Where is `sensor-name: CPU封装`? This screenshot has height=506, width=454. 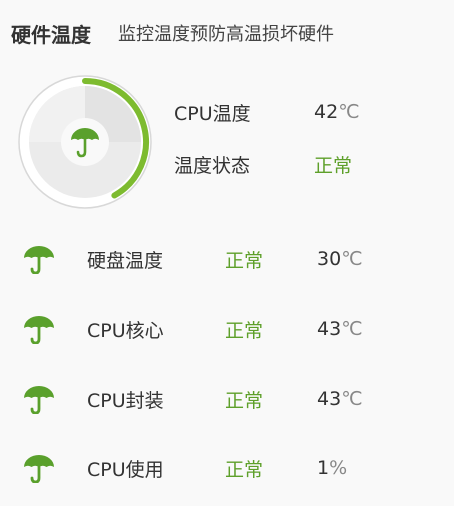 sensor-name: CPU封装 is located at coordinates (125, 400).